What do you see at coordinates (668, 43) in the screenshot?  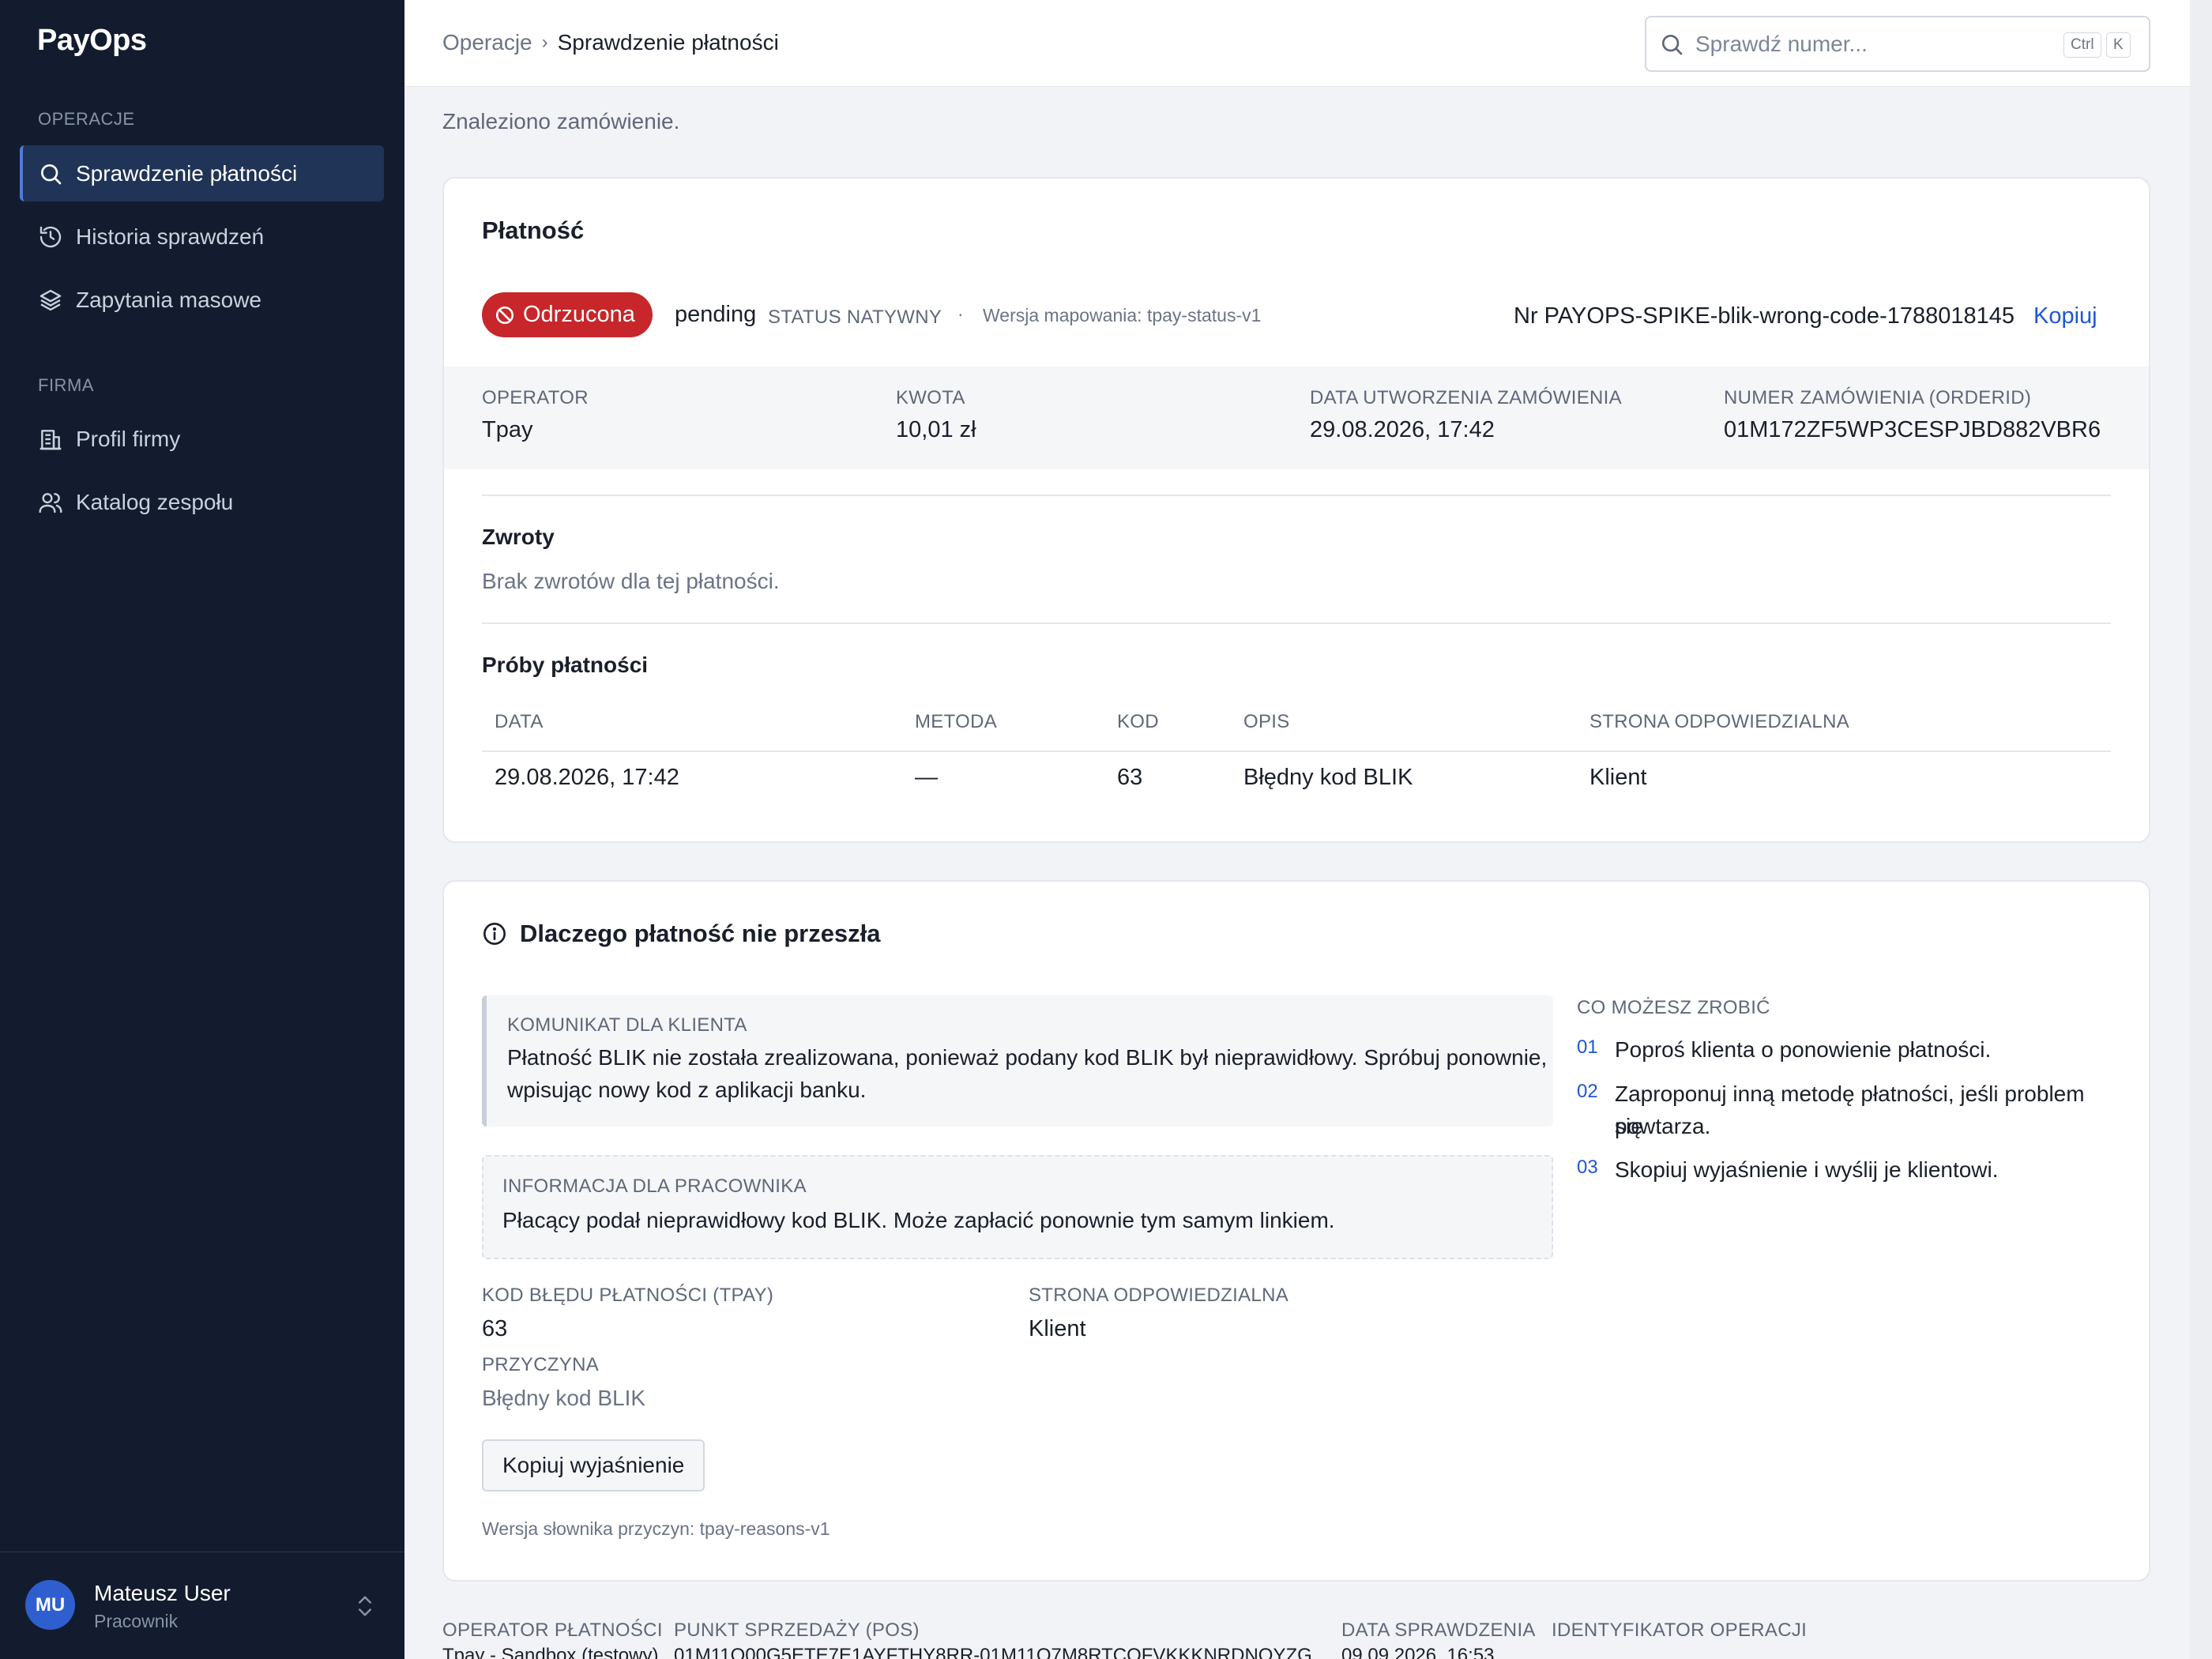 I see `breadcrumb-current: Sprawdzenie płatności` at bounding box center [668, 43].